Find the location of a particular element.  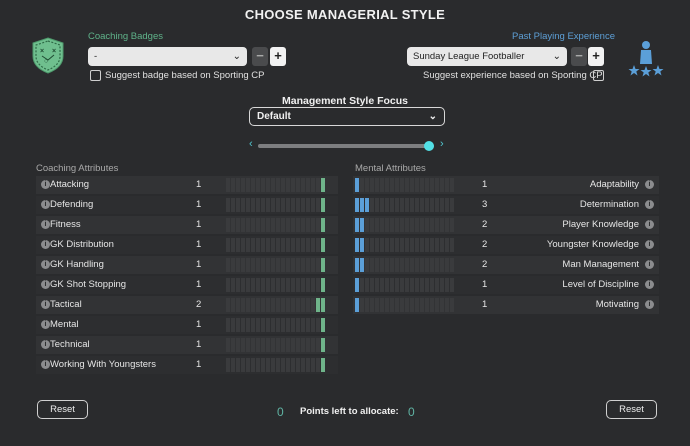

management-style-focus-dropdown: Default ⌄ is located at coordinates (347, 116).